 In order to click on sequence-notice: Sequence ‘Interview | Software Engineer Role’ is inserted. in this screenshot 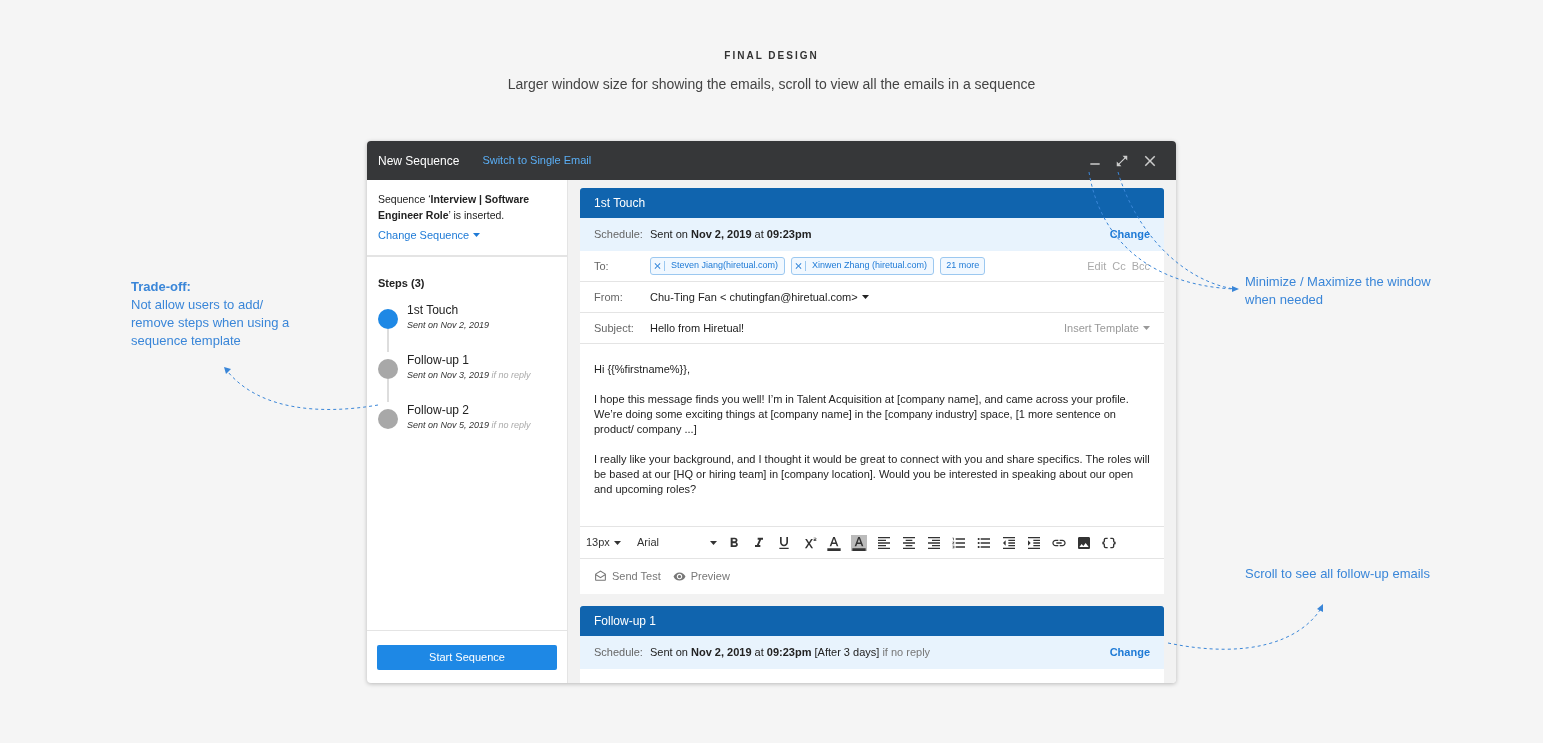, I will do `click(454, 207)`.